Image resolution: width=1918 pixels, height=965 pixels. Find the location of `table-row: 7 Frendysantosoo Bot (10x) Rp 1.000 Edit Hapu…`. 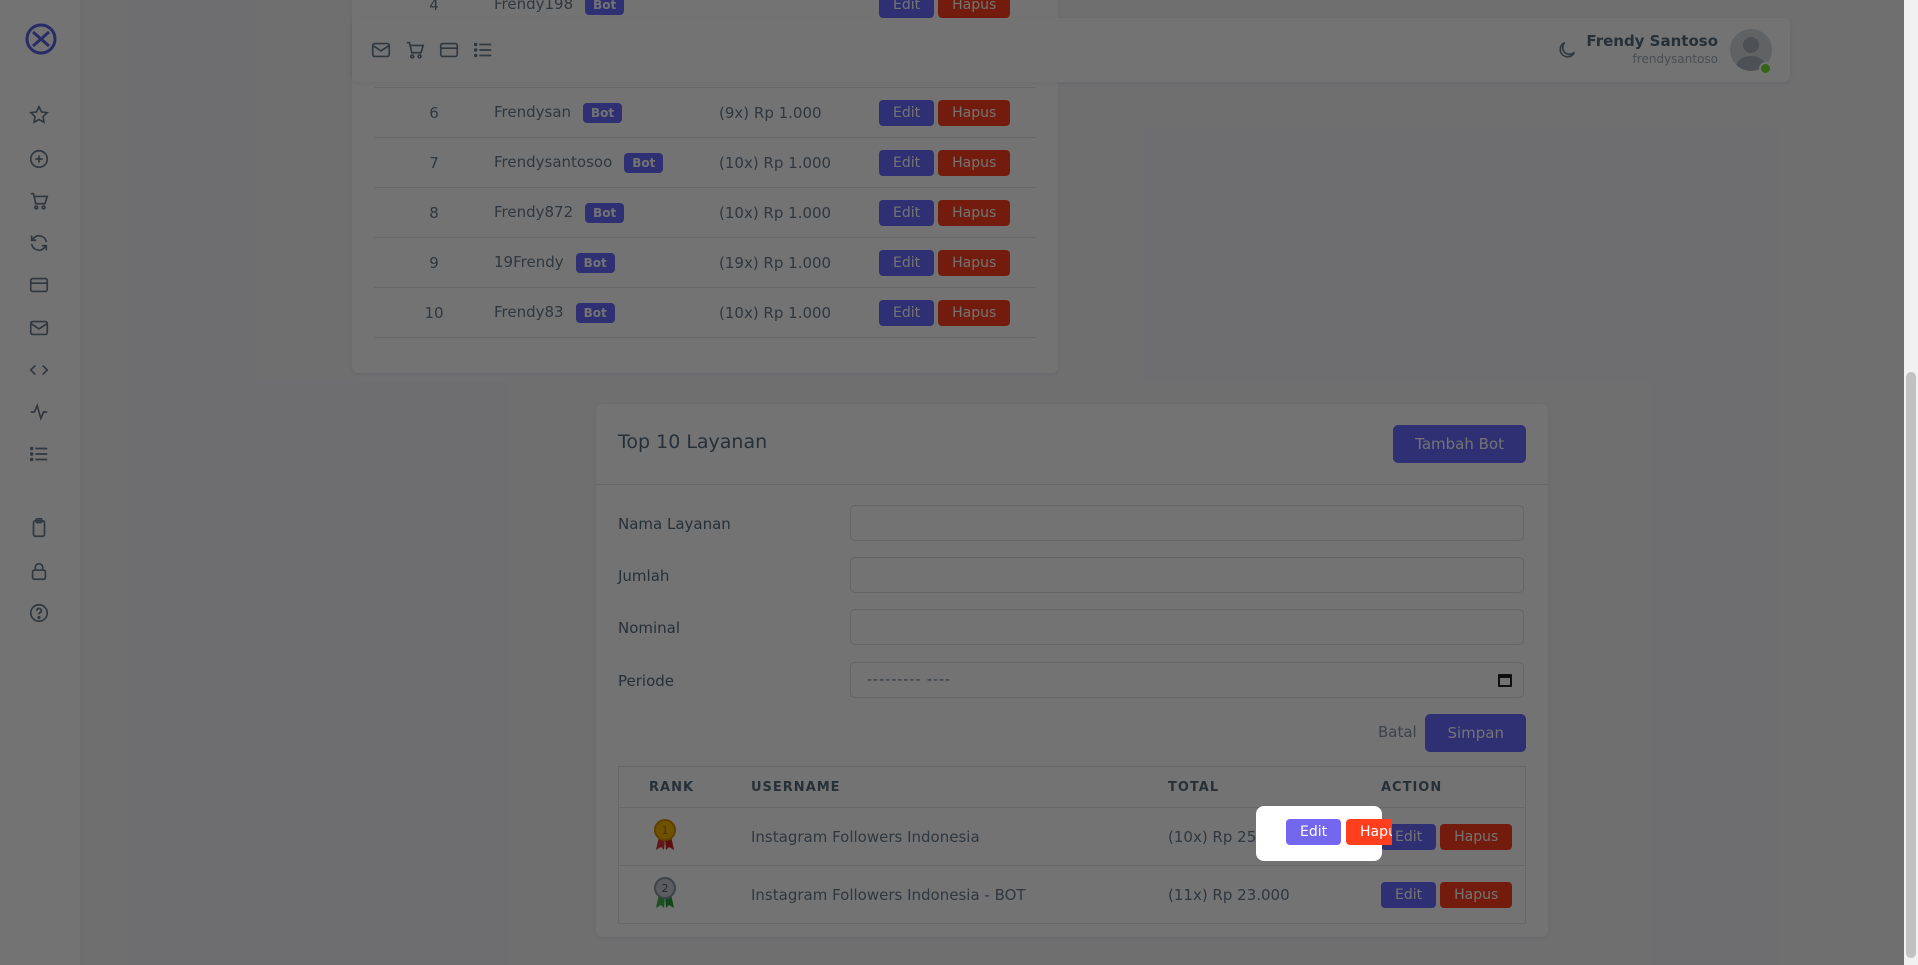

table-row: 7 Frendysantosoo Bot (10x) Rp 1.000 Edit Hapu… is located at coordinates (705, 162).